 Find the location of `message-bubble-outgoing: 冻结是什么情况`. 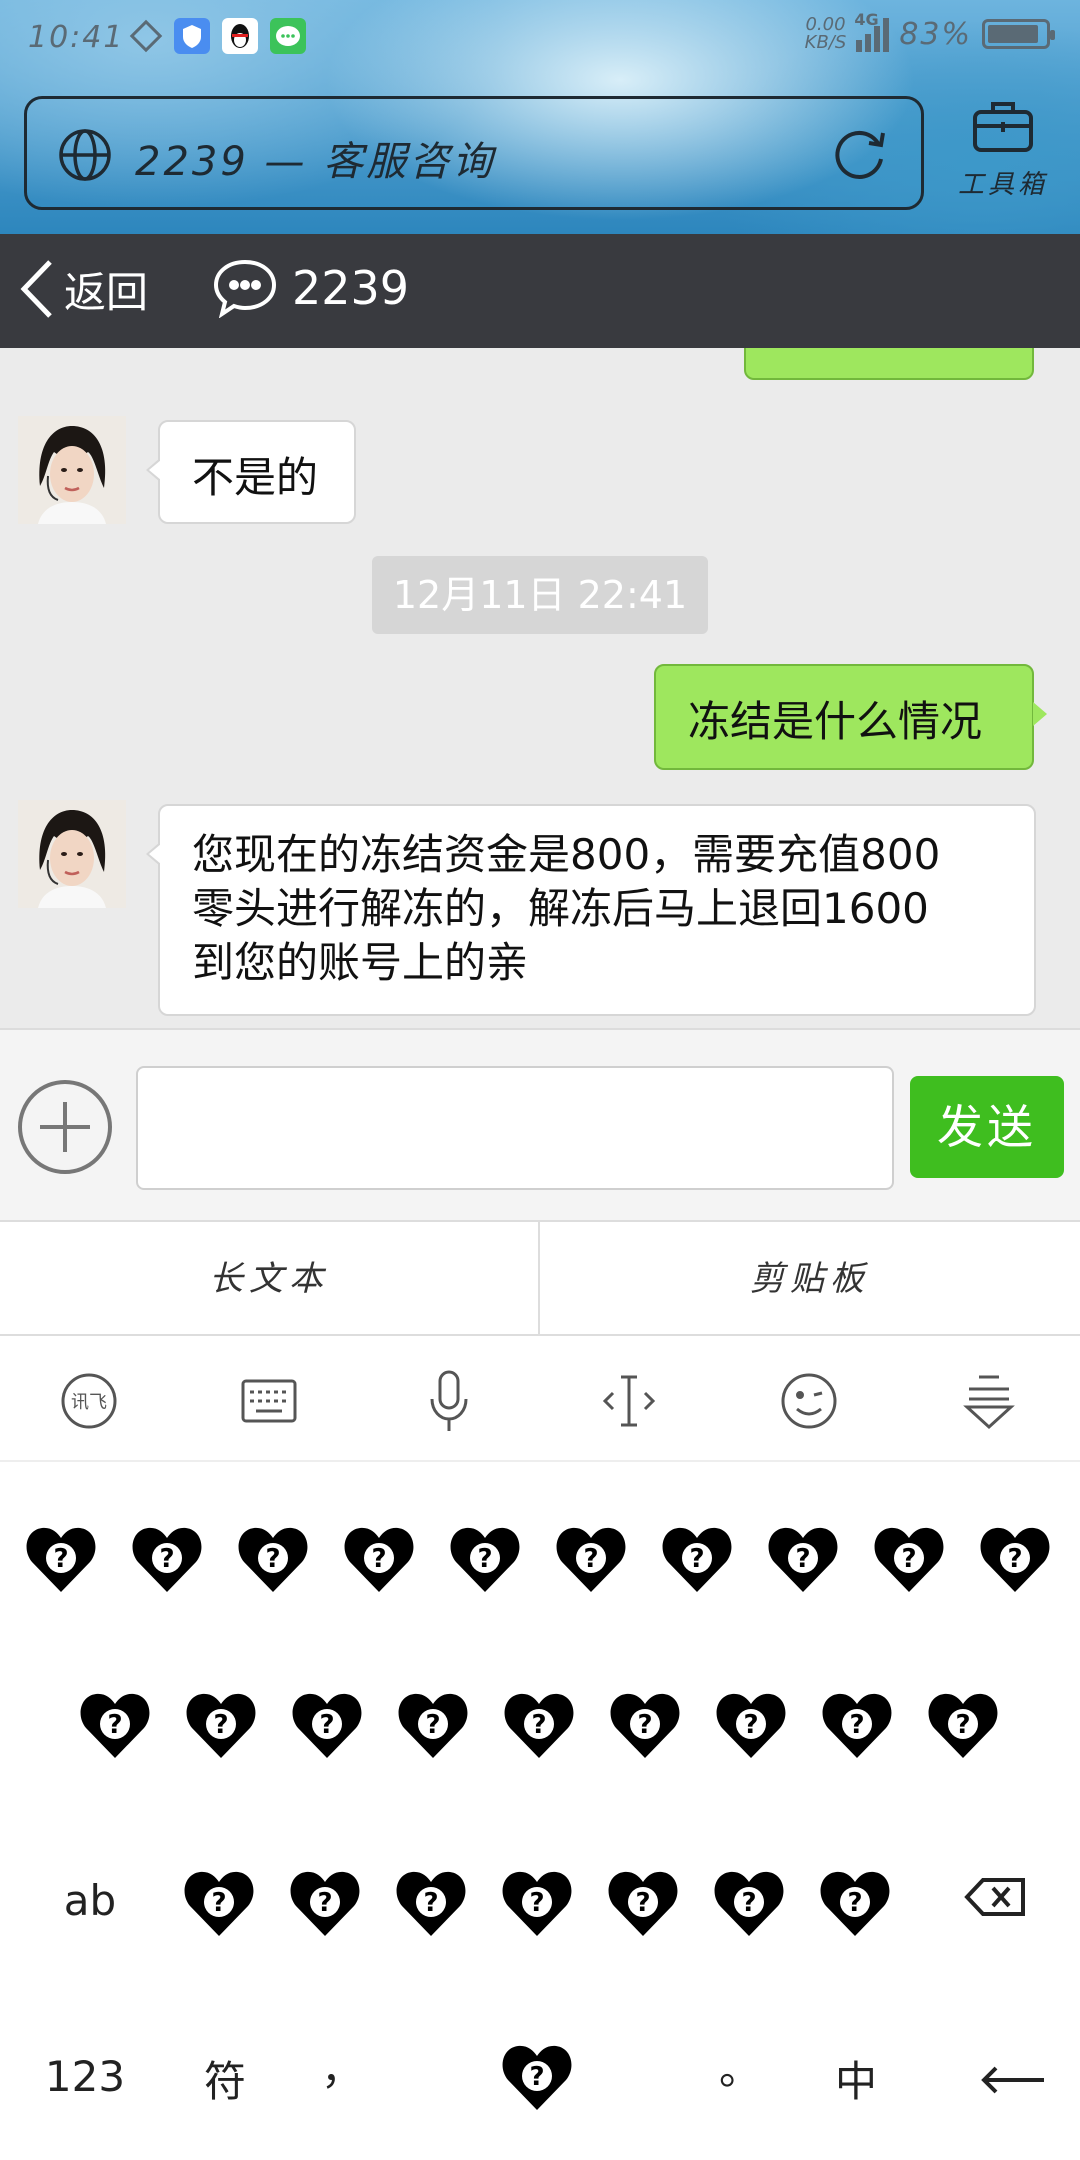

message-bubble-outgoing: 冻结是什么情况 is located at coordinates (850, 717).